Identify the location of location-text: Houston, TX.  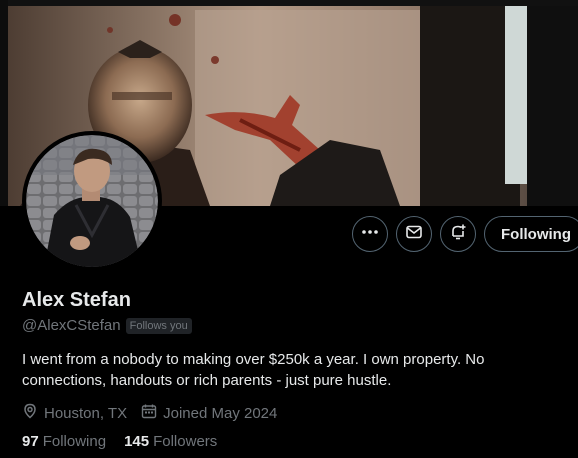
(86, 413).